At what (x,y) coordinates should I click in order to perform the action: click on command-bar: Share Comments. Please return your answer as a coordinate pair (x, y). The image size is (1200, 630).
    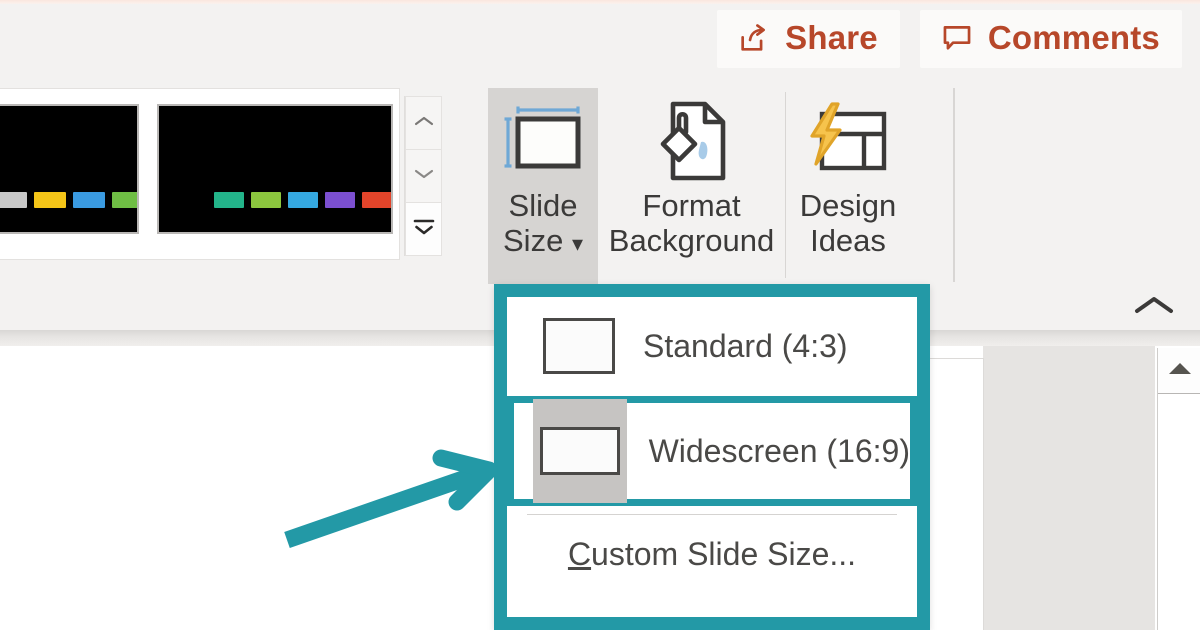
    Looking at the image, I should click on (949, 39).